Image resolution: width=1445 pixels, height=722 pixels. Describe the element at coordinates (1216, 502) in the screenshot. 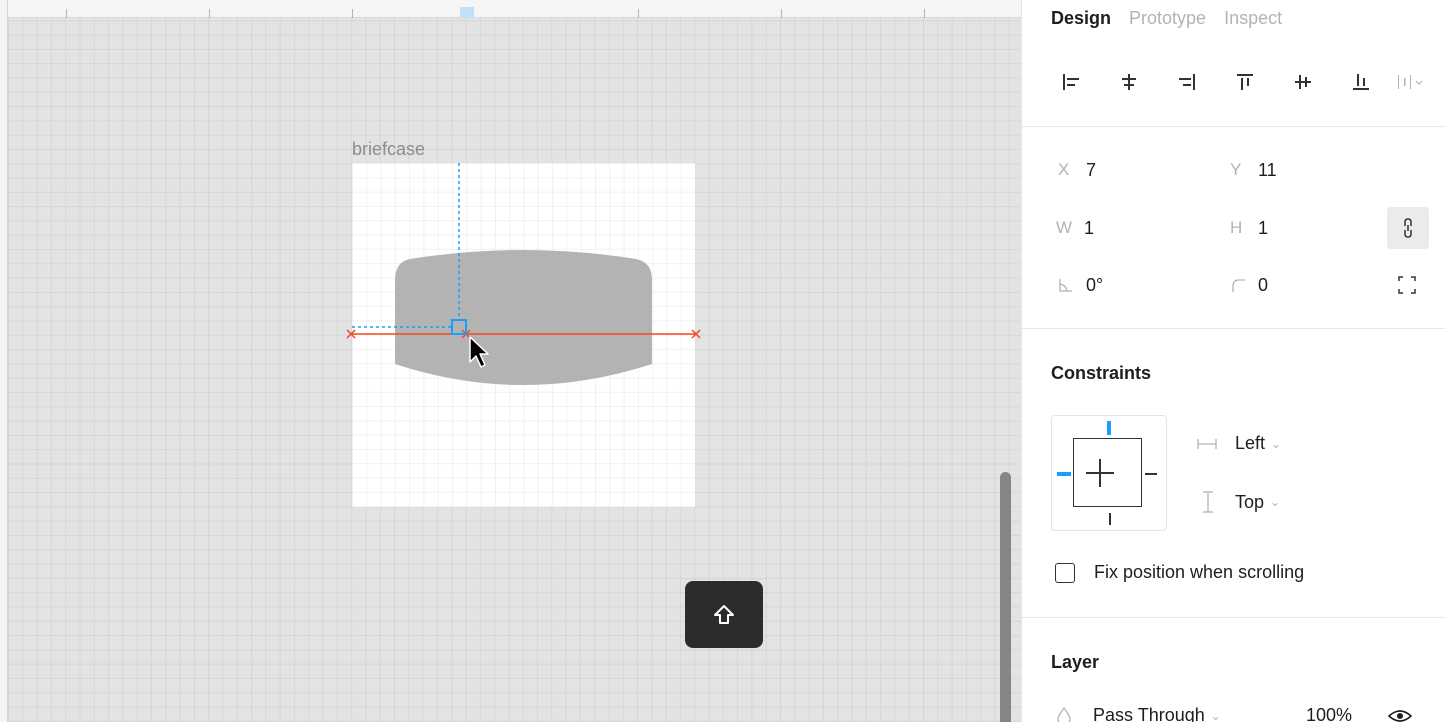

I see `vertical-constraint-icon` at that location.